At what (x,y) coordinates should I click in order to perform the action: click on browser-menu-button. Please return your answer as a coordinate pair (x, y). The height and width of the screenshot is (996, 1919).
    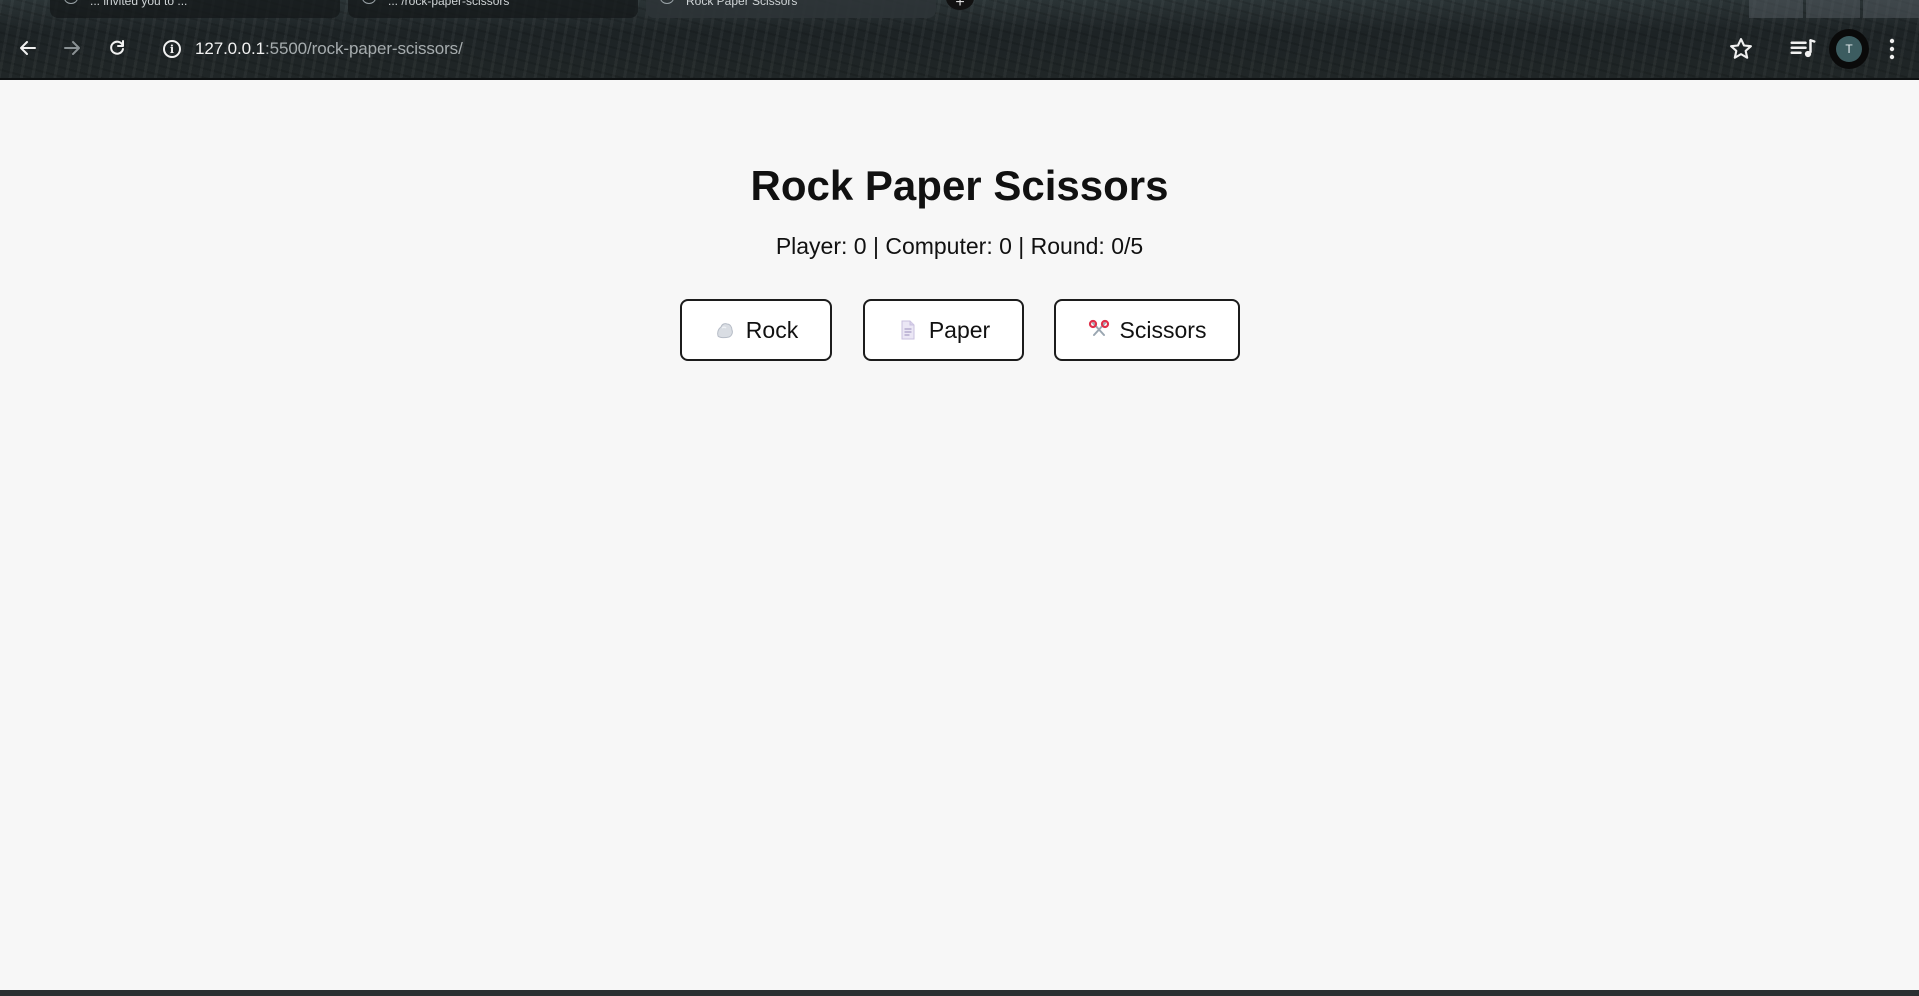
    Looking at the image, I should click on (1892, 49).